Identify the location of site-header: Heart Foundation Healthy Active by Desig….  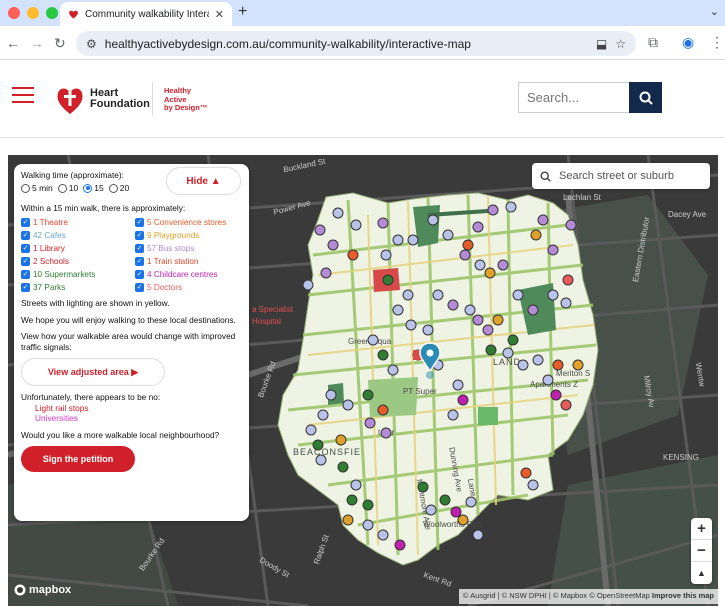
(362, 99).